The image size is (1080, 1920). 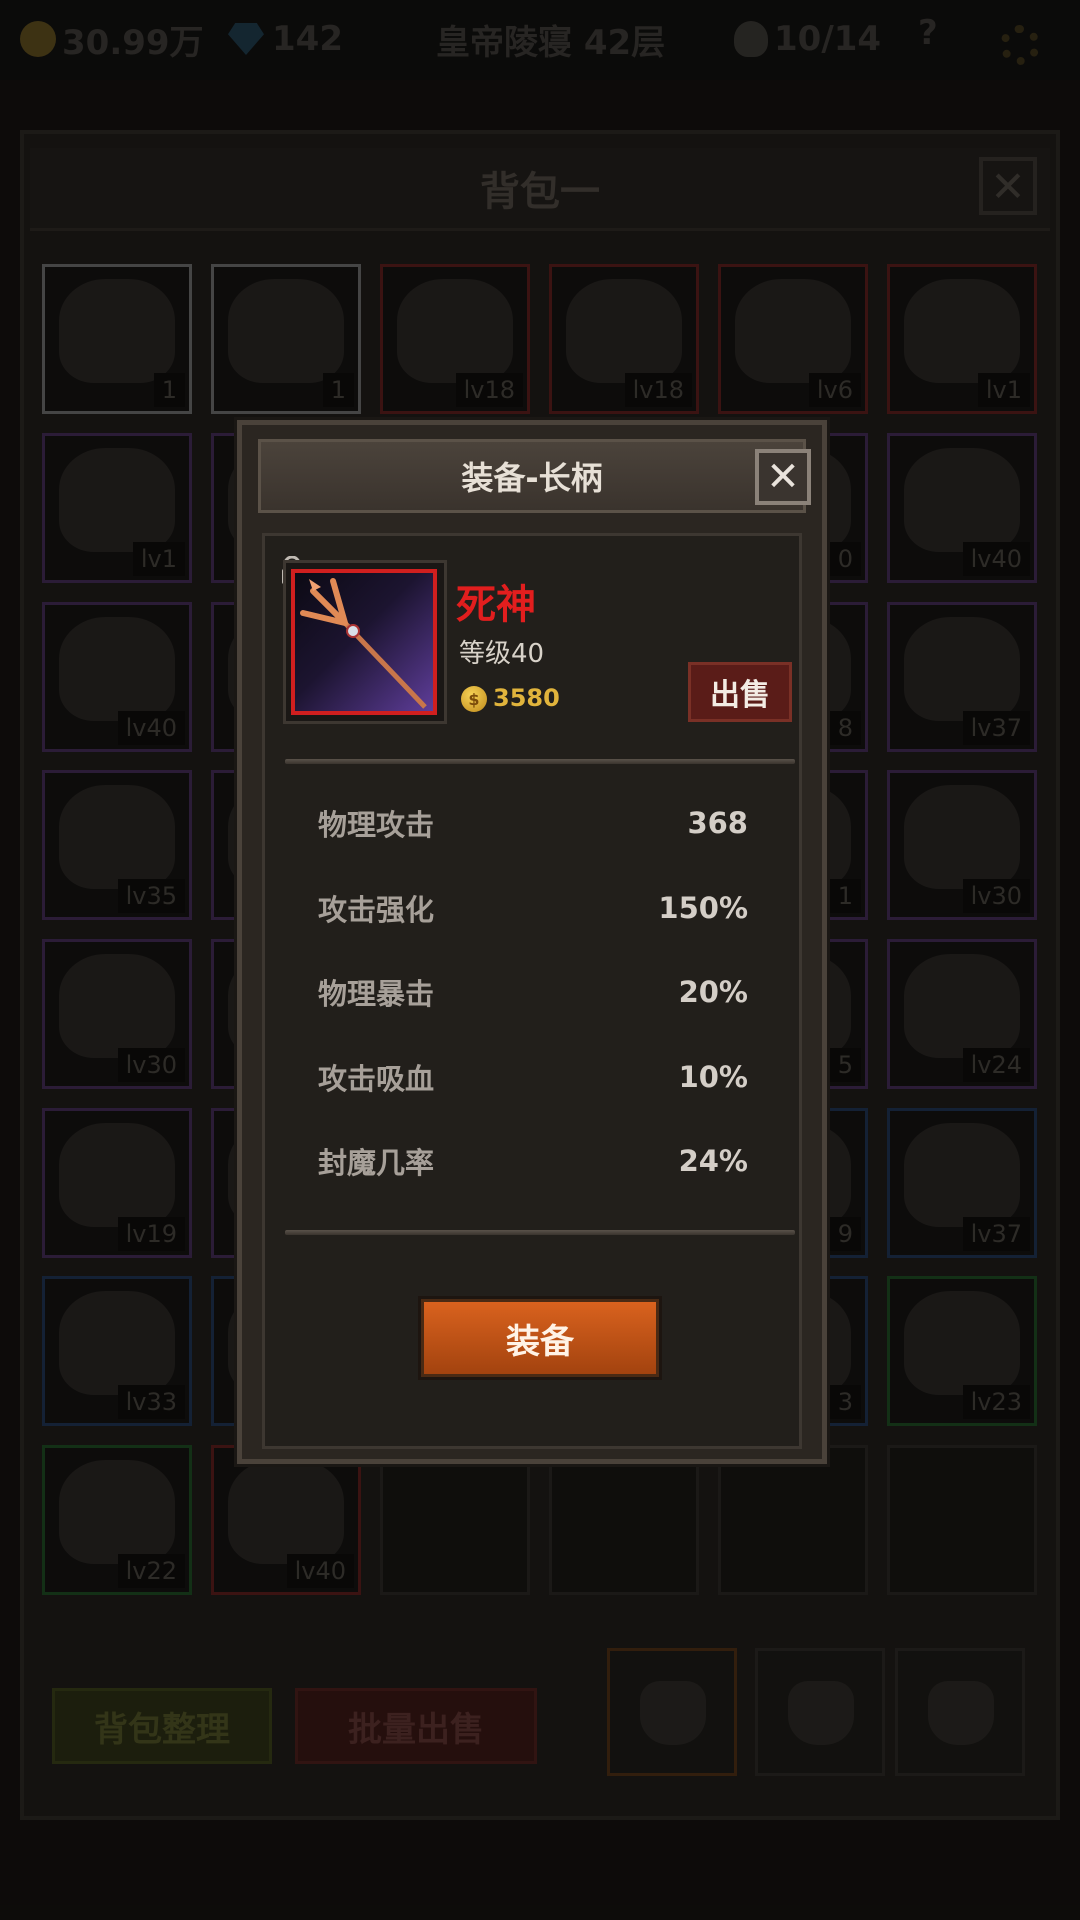 What do you see at coordinates (783, 477) in the screenshot?
I see `dialog-close-button: ✕` at bounding box center [783, 477].